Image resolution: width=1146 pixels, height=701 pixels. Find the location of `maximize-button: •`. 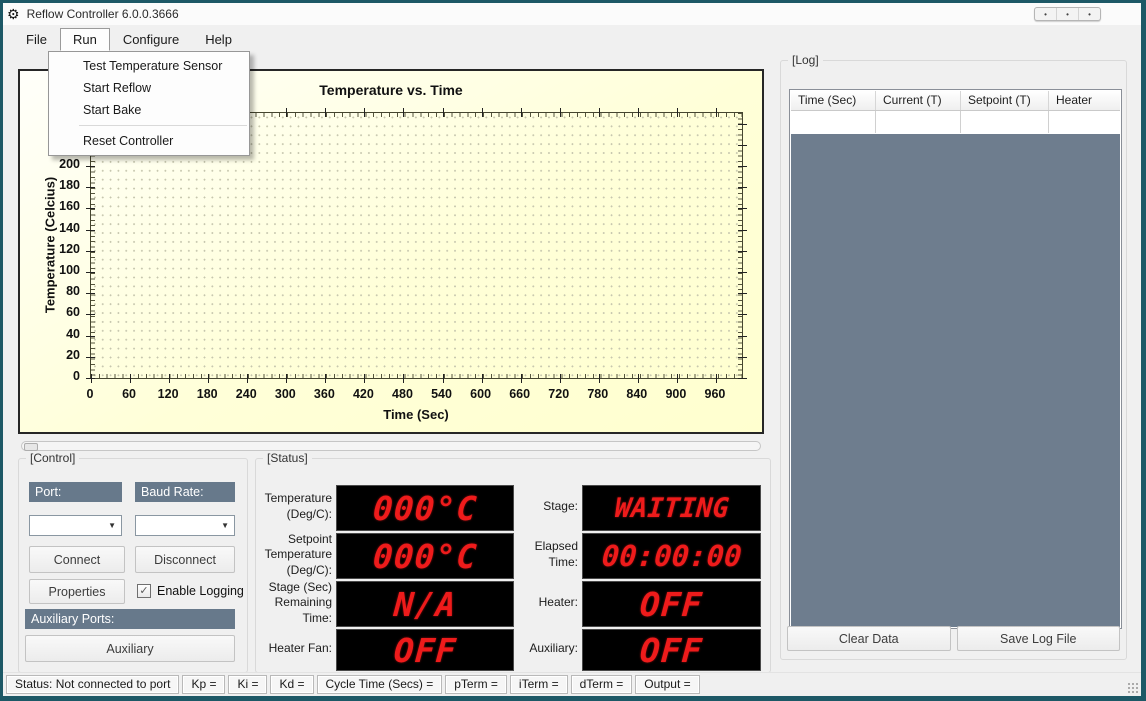

maximize-button: • is located at coordinates (1067, 14).